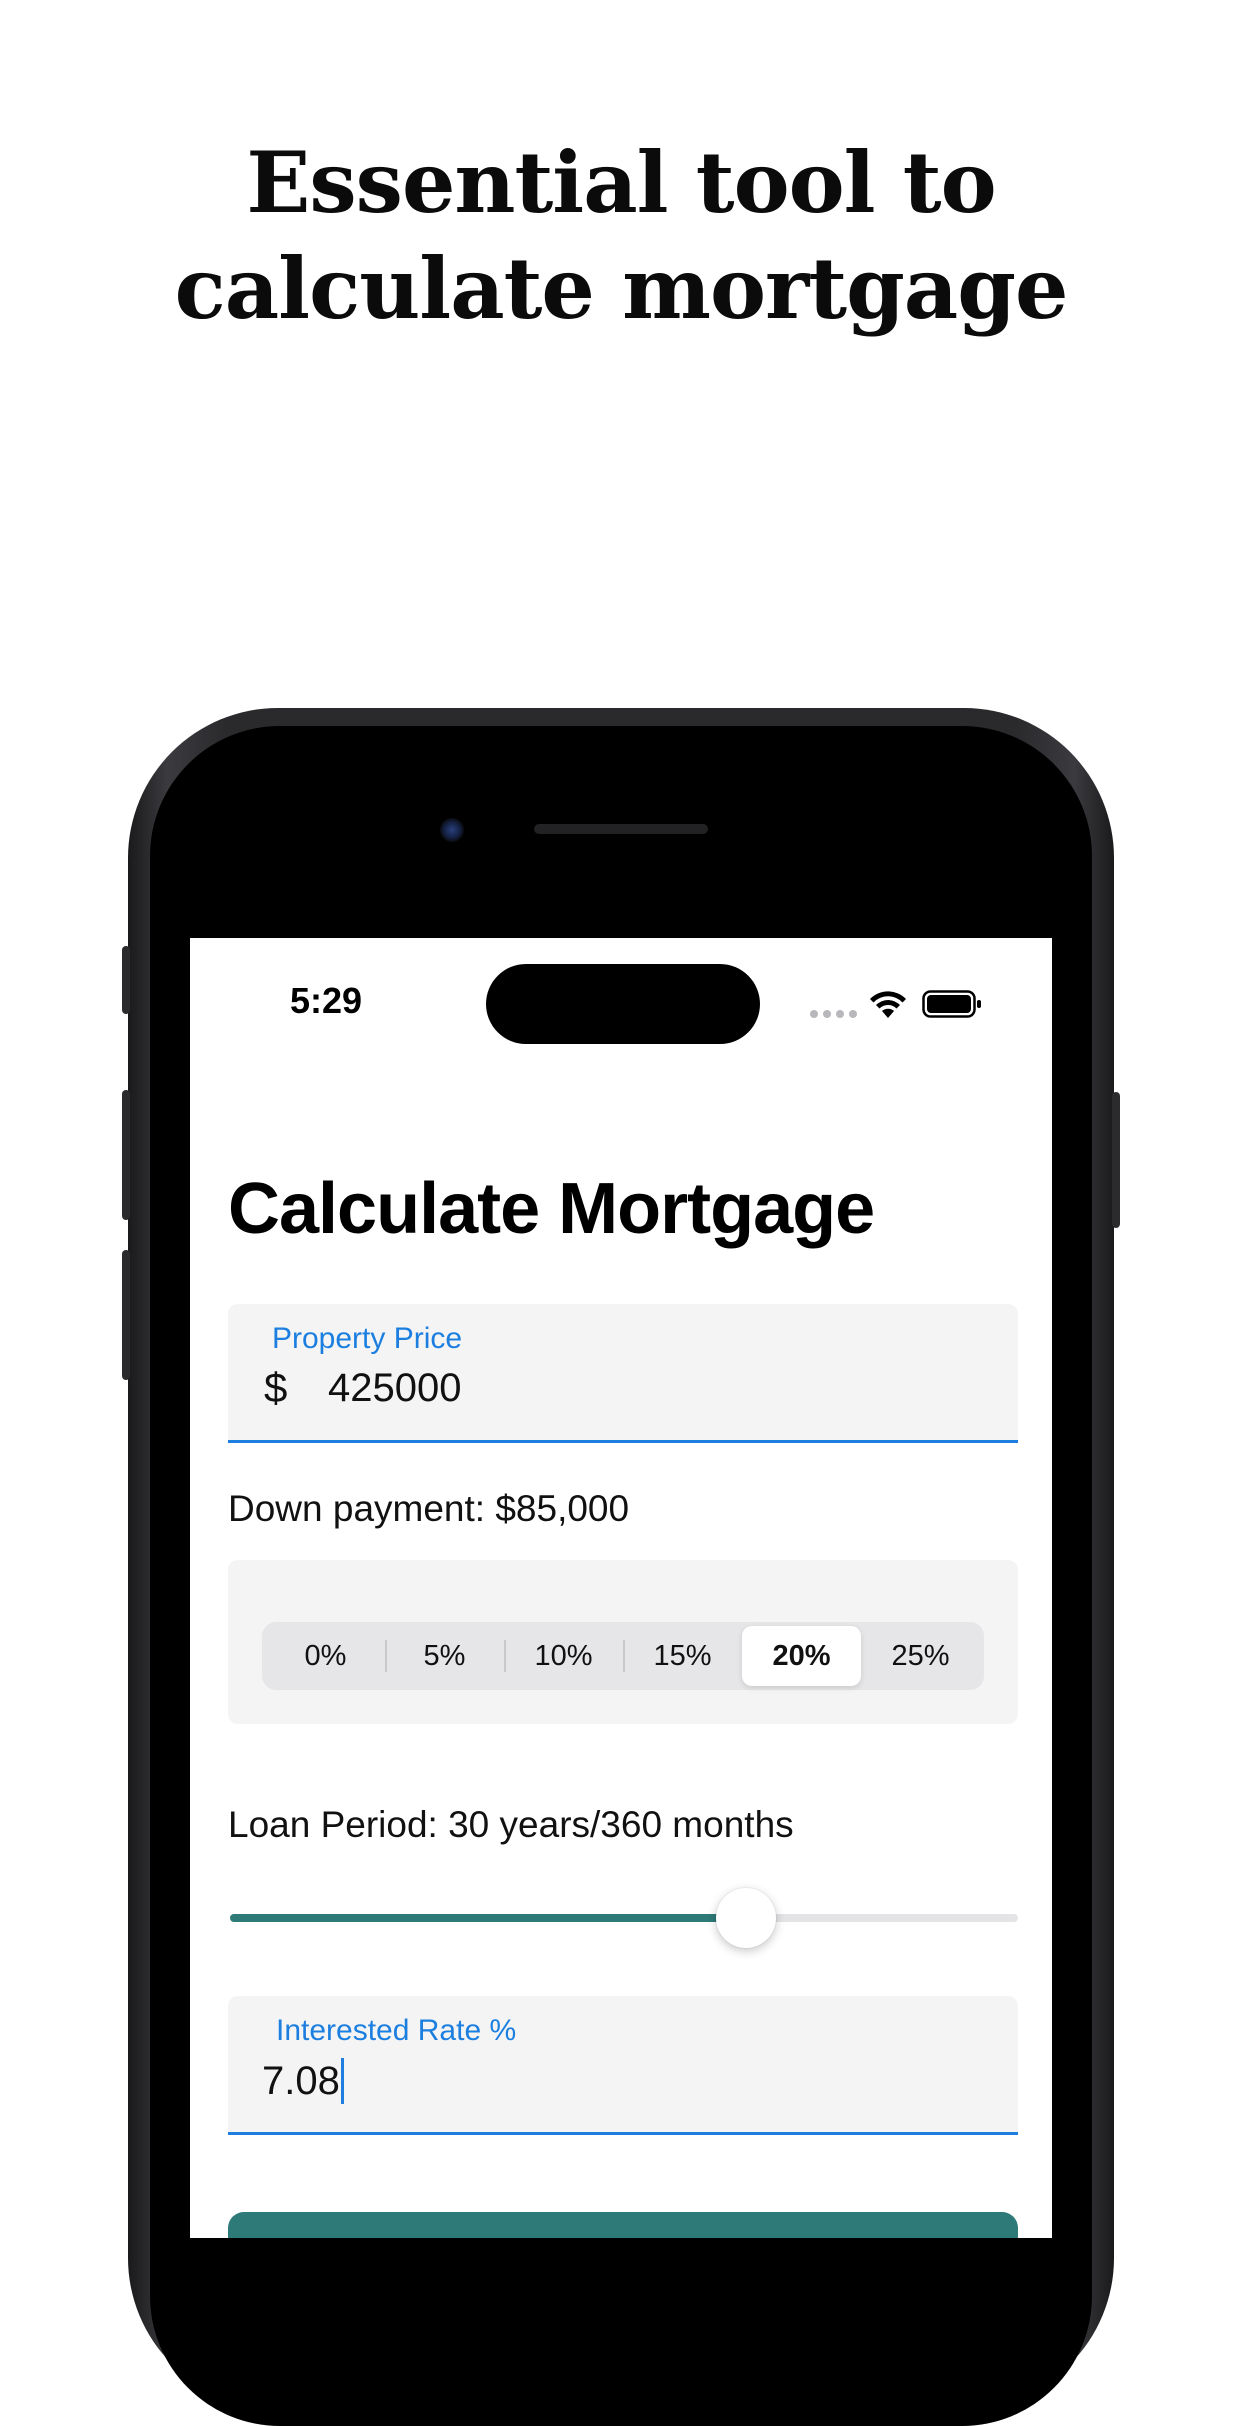  I want to click on currency-prefix: $, so click(276, 1387).